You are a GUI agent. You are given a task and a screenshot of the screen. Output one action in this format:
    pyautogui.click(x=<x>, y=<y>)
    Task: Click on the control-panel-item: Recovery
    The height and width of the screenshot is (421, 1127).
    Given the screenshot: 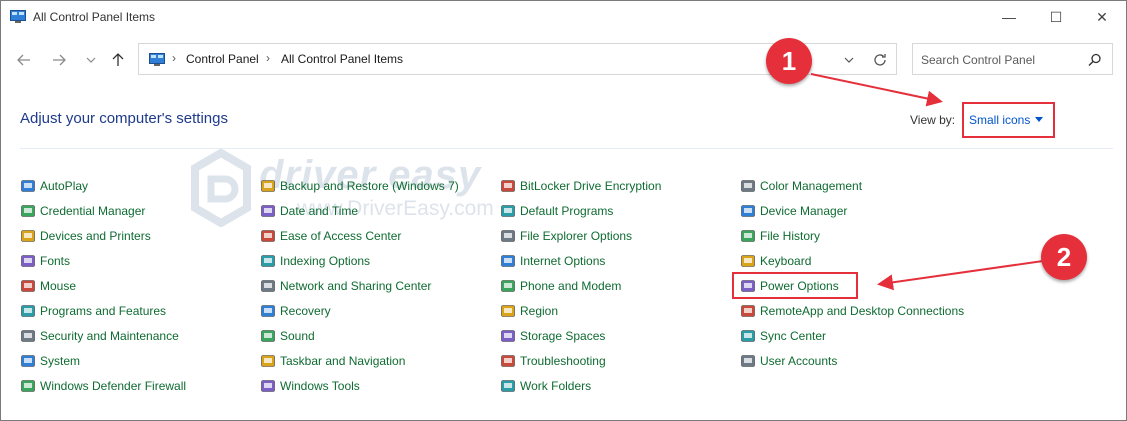 What is the action you would take?
    pyautogui.click(x=295, y=311)
    